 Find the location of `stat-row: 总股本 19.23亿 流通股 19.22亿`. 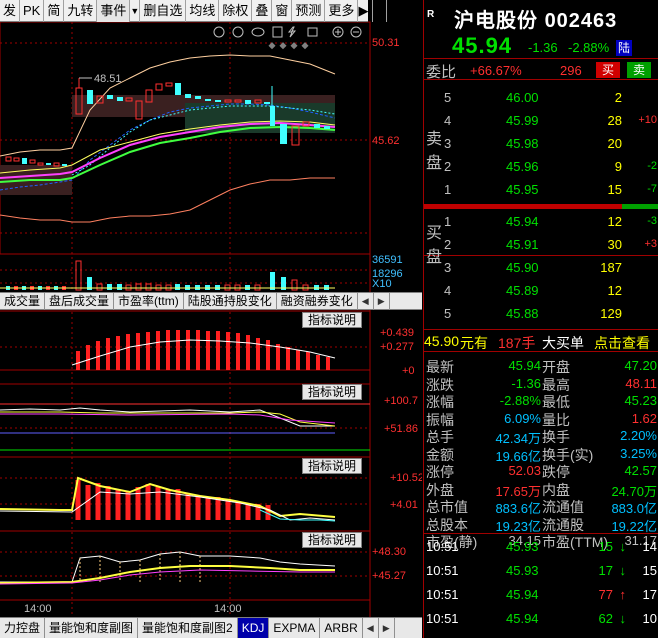

stat-row: 总股本 19.23亿 流通股 19.22亿 is located at coordinates (541, 524).